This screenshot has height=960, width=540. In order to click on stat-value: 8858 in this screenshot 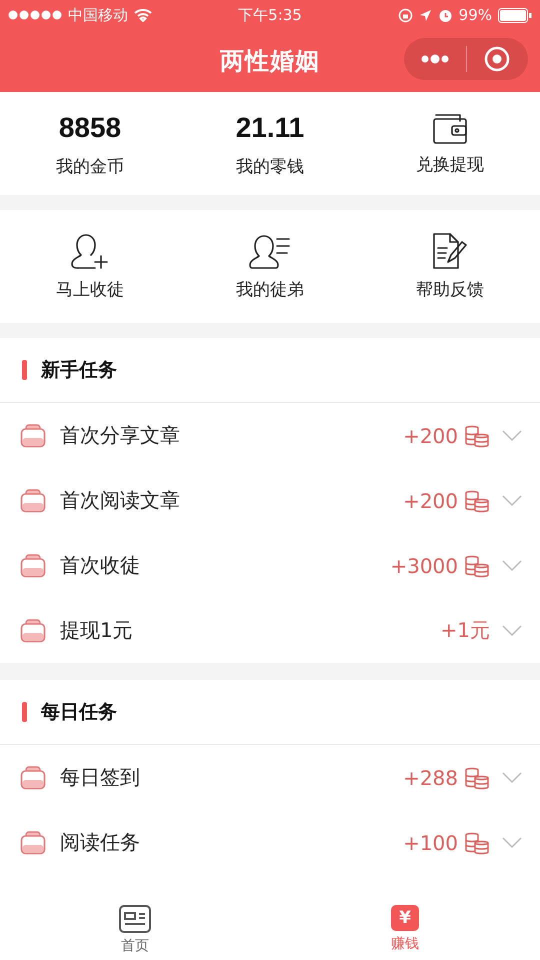, I will do `click(90, 128)`.